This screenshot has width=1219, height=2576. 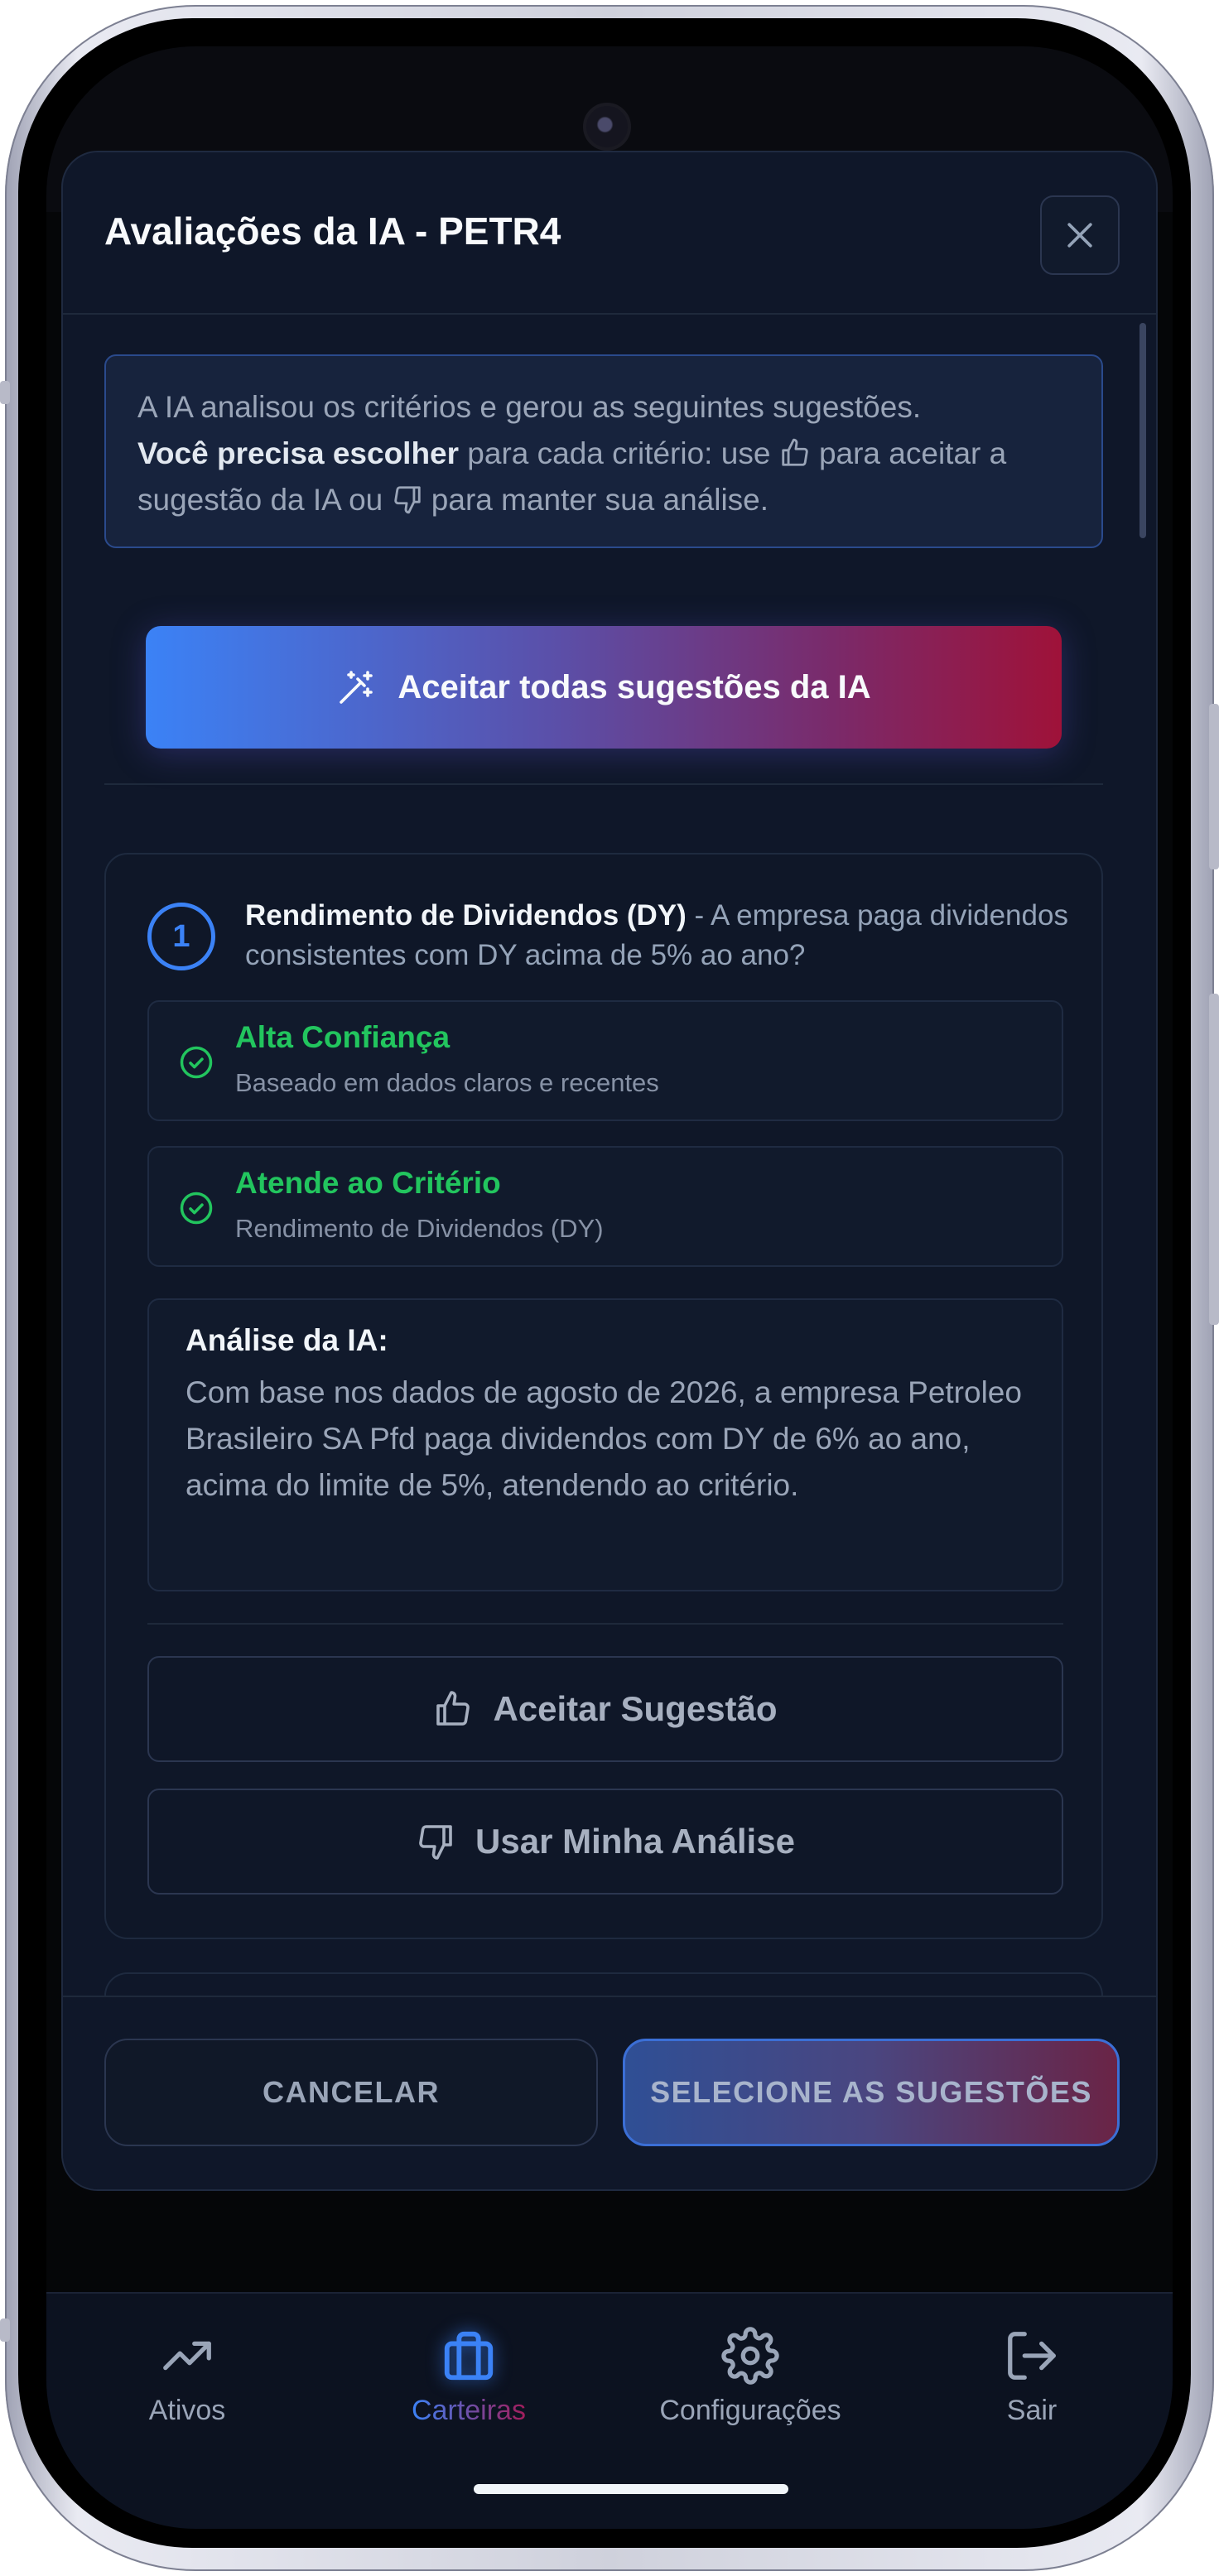 I want to click on criterion-number: 1, so click(x=181, y=936).